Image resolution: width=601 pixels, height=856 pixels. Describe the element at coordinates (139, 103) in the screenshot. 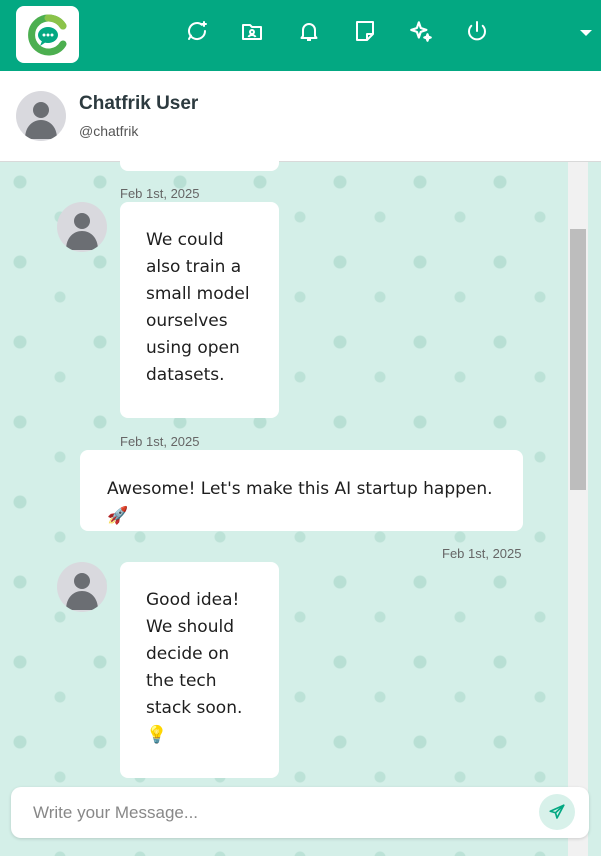

I see `contact-name: Chatfrik User` at that location.